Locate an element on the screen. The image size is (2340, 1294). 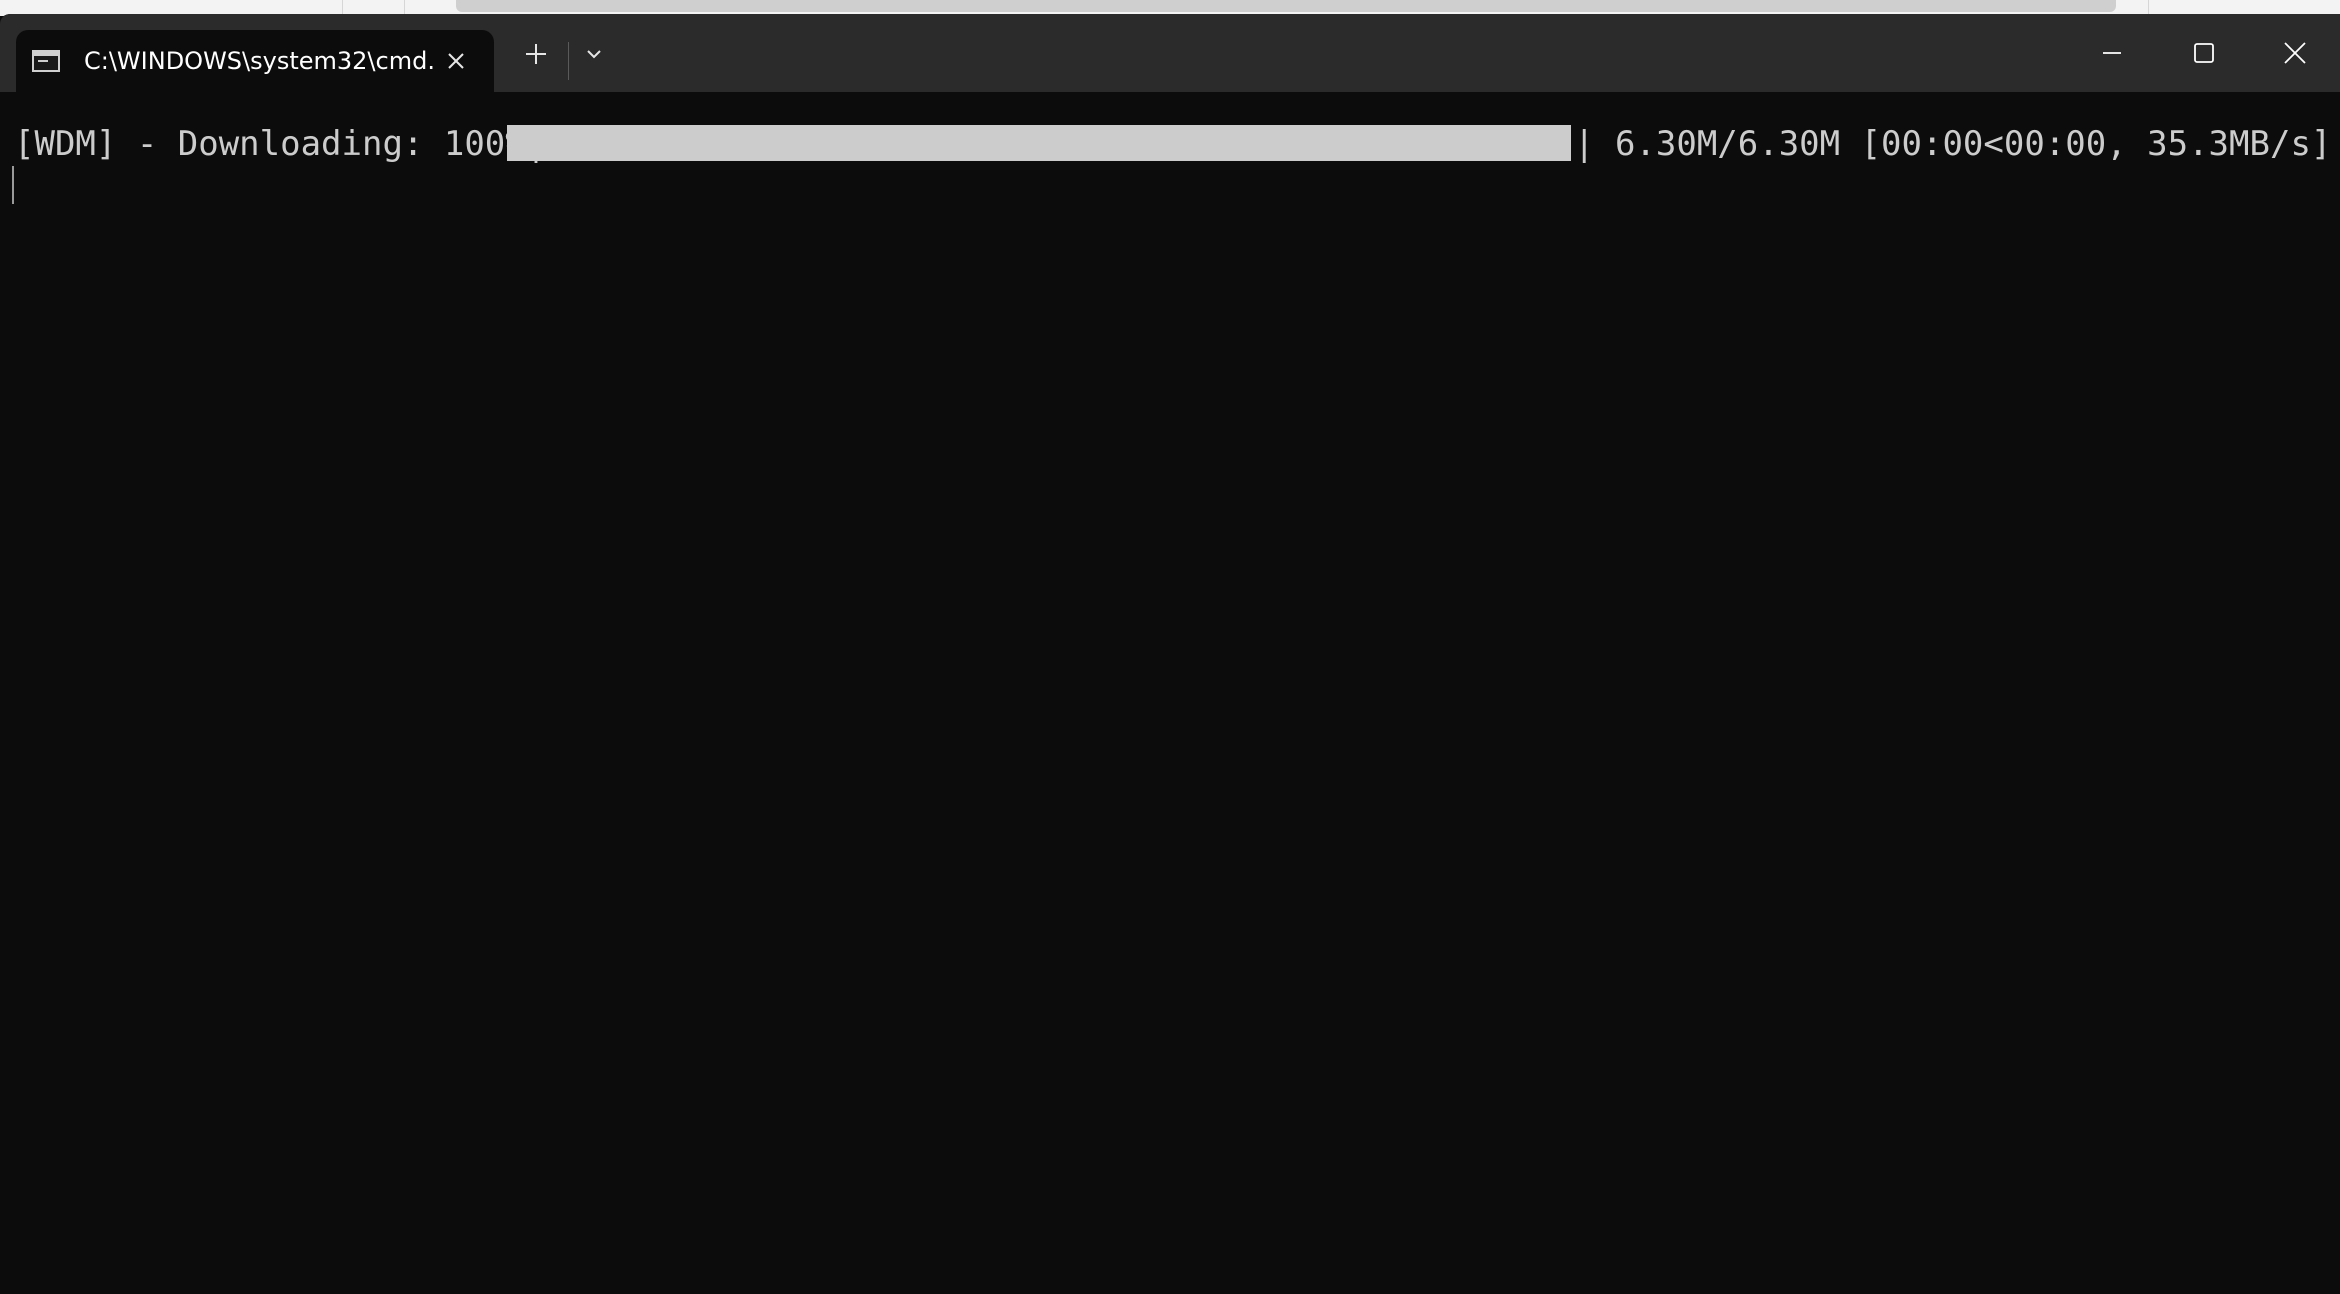
tab-title: C:\WINDOWS\system32\cmd. is located at coordinates (259, 61).